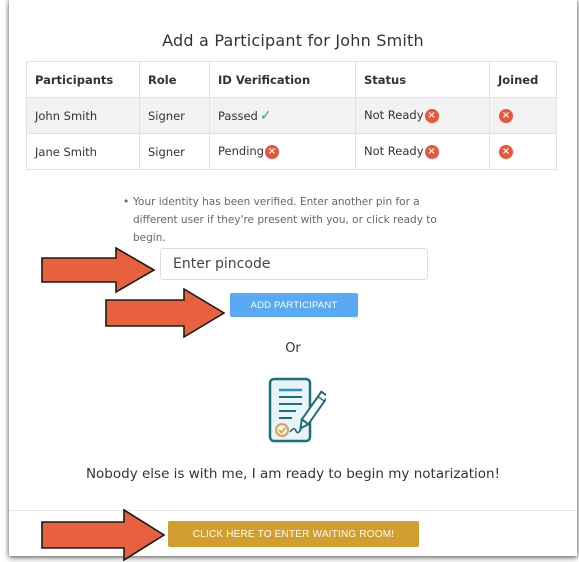 Image resolution: width=579 pixels, height=562 pixels. I want to click on col-participants: Participants, so click(83, 79).